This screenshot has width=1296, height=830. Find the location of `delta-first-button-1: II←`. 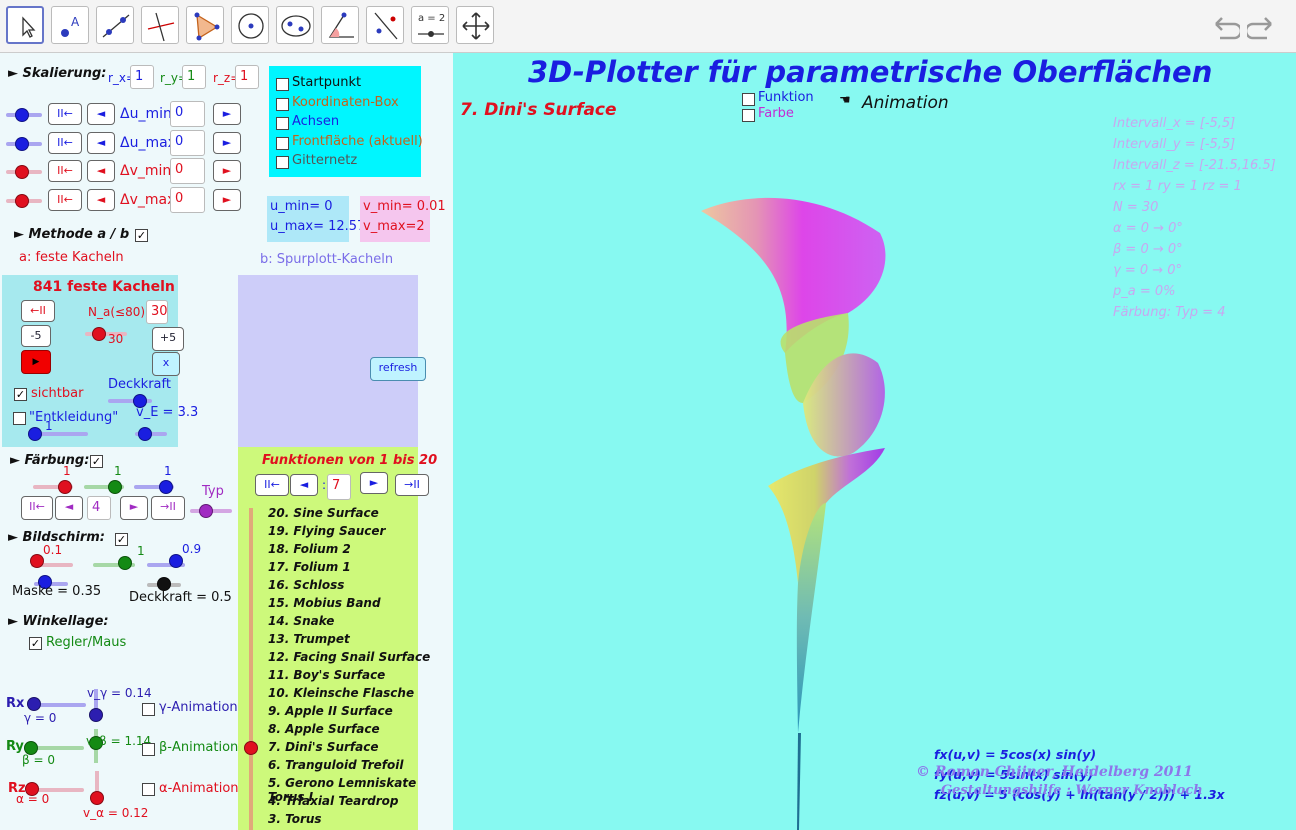

delta-first-button-1: II← is located at coordinates (65, 142).